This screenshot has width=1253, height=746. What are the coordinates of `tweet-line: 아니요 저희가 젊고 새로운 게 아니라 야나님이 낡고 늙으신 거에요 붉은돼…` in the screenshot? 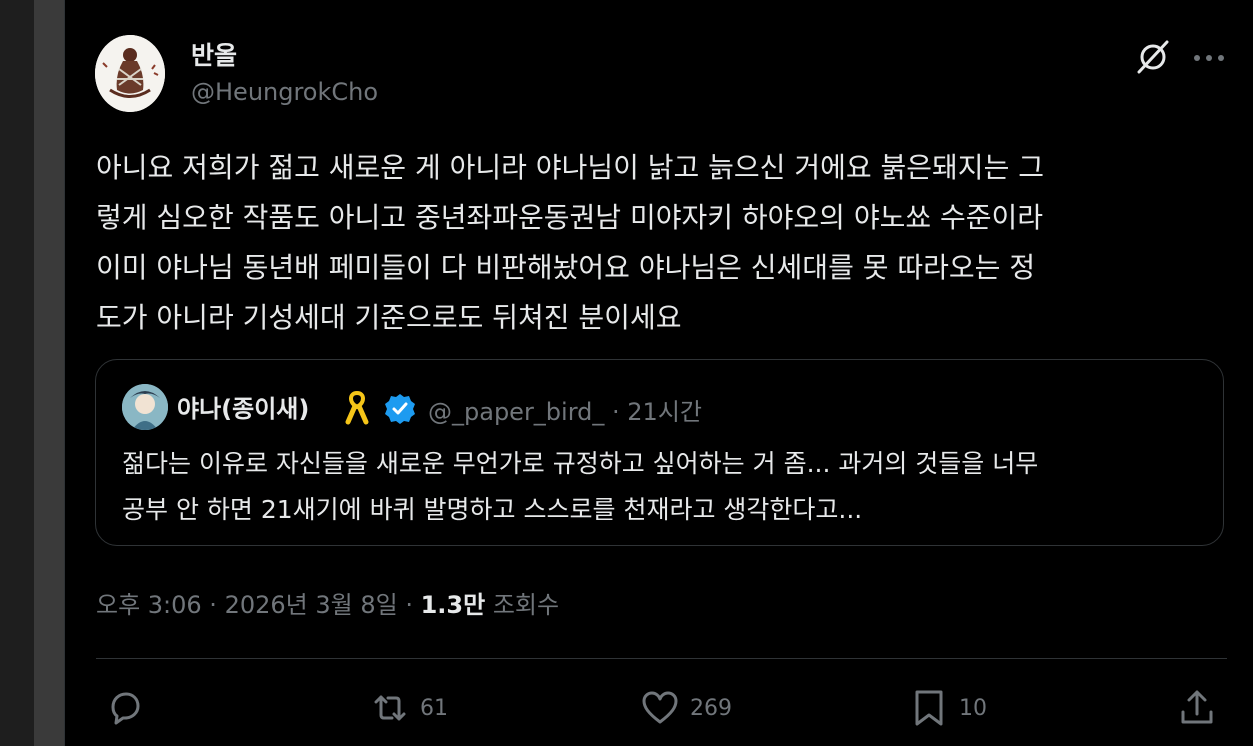 It's located at (570, 167).